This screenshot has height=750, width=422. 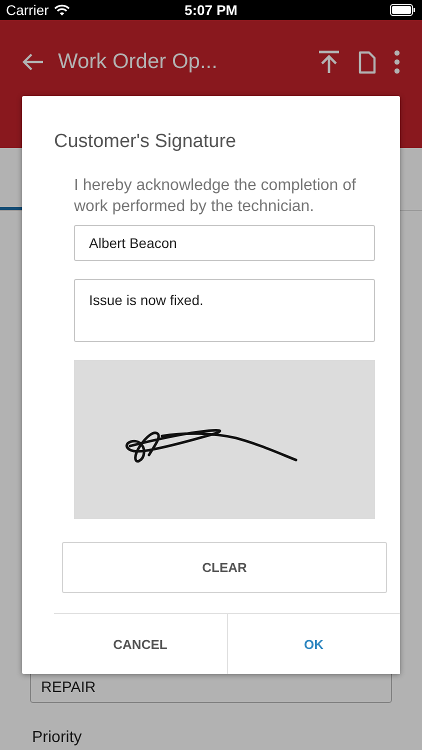 What do you see at coordinates (367, 62) in the screenshot?
I see `document-button` at bounding box center [367, 62].